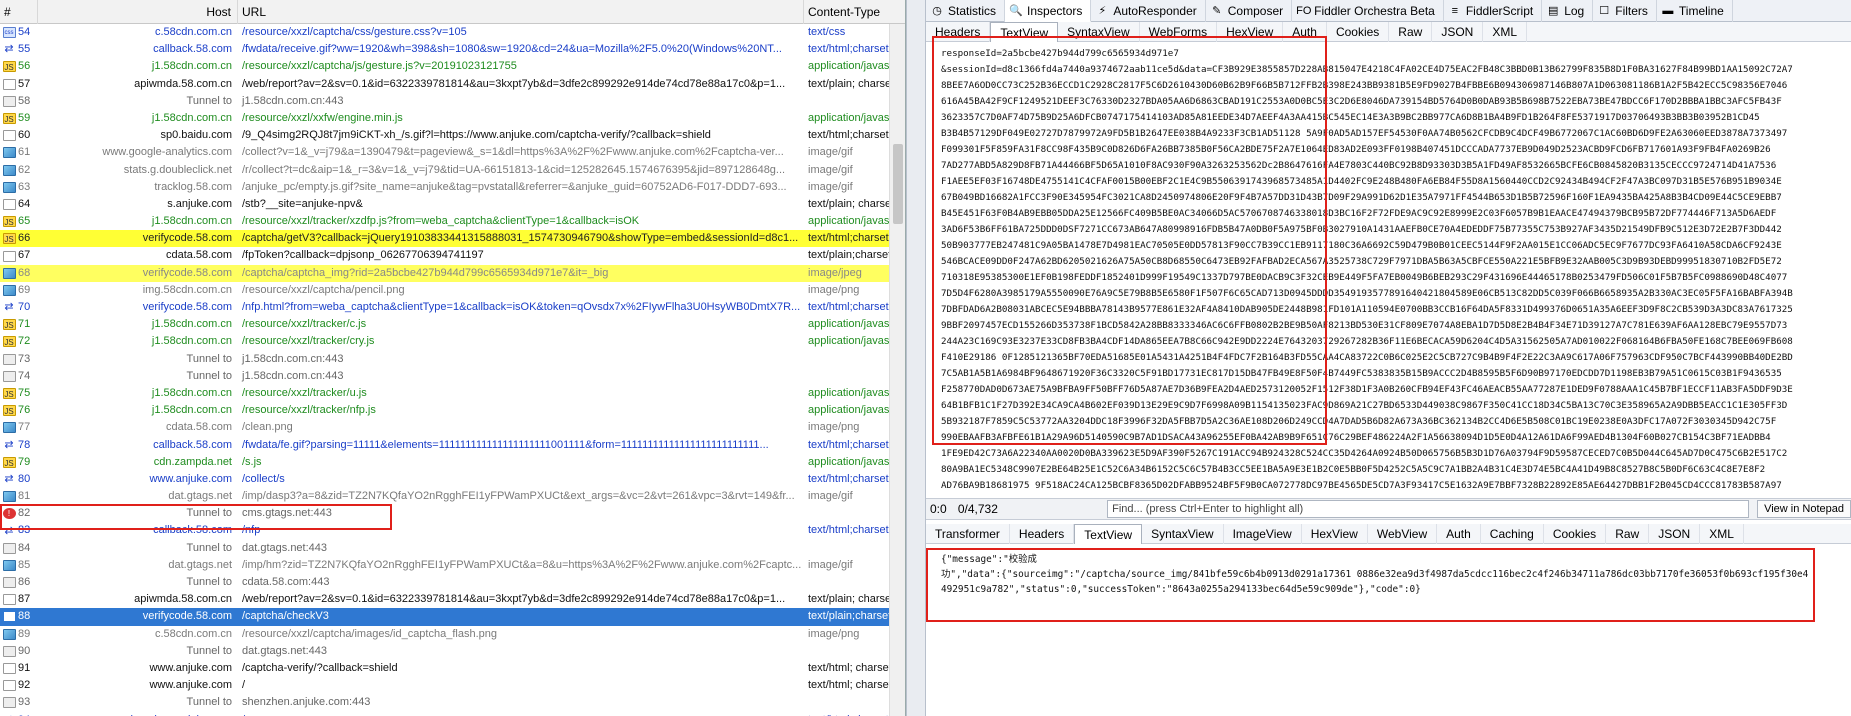  What do you see at coordinates (452, 651) in the screenshot?
I see `session-row: 90 Tunnel to dat.gtags.net:443` at bounding box center [452, 651].